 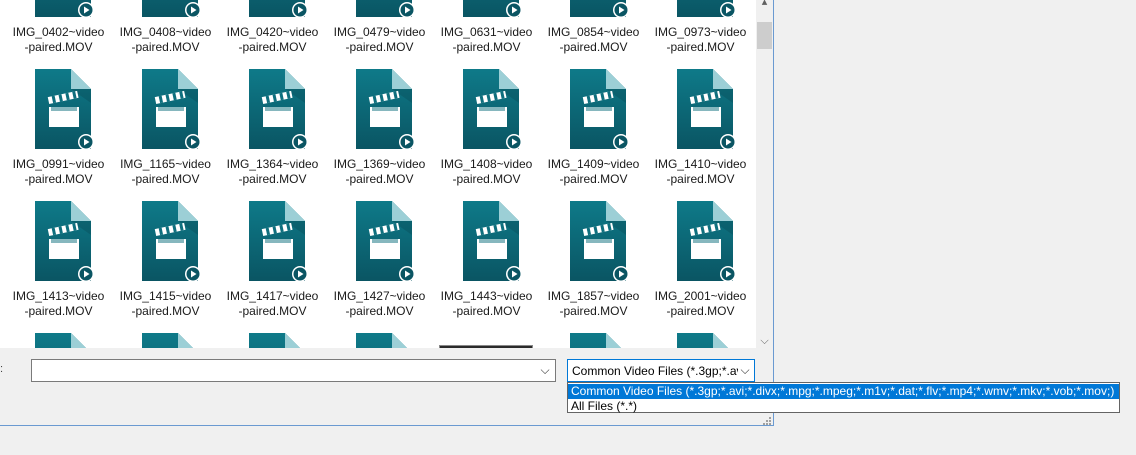 I want to click on file-item: IMG_1417~video -paired.MOV, so click(x=272, y=165).